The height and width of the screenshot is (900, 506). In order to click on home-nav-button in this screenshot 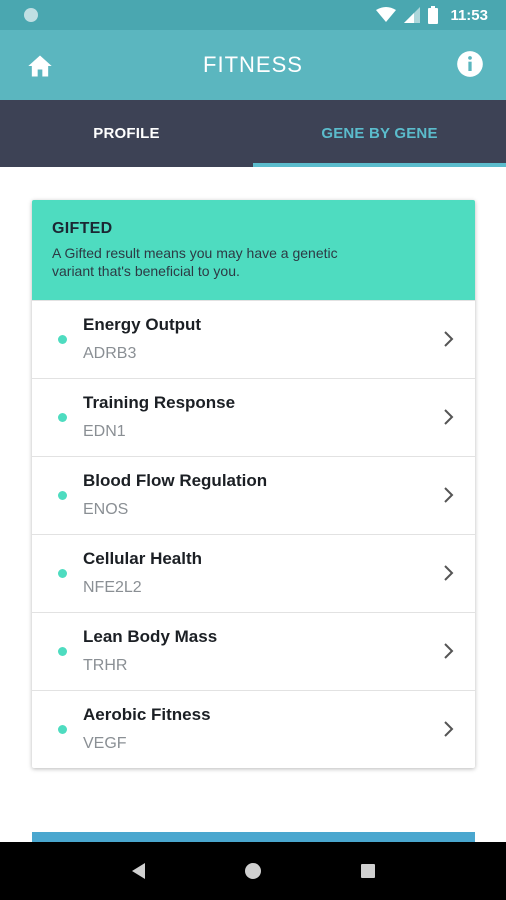, I will do `click(253, 871)`.